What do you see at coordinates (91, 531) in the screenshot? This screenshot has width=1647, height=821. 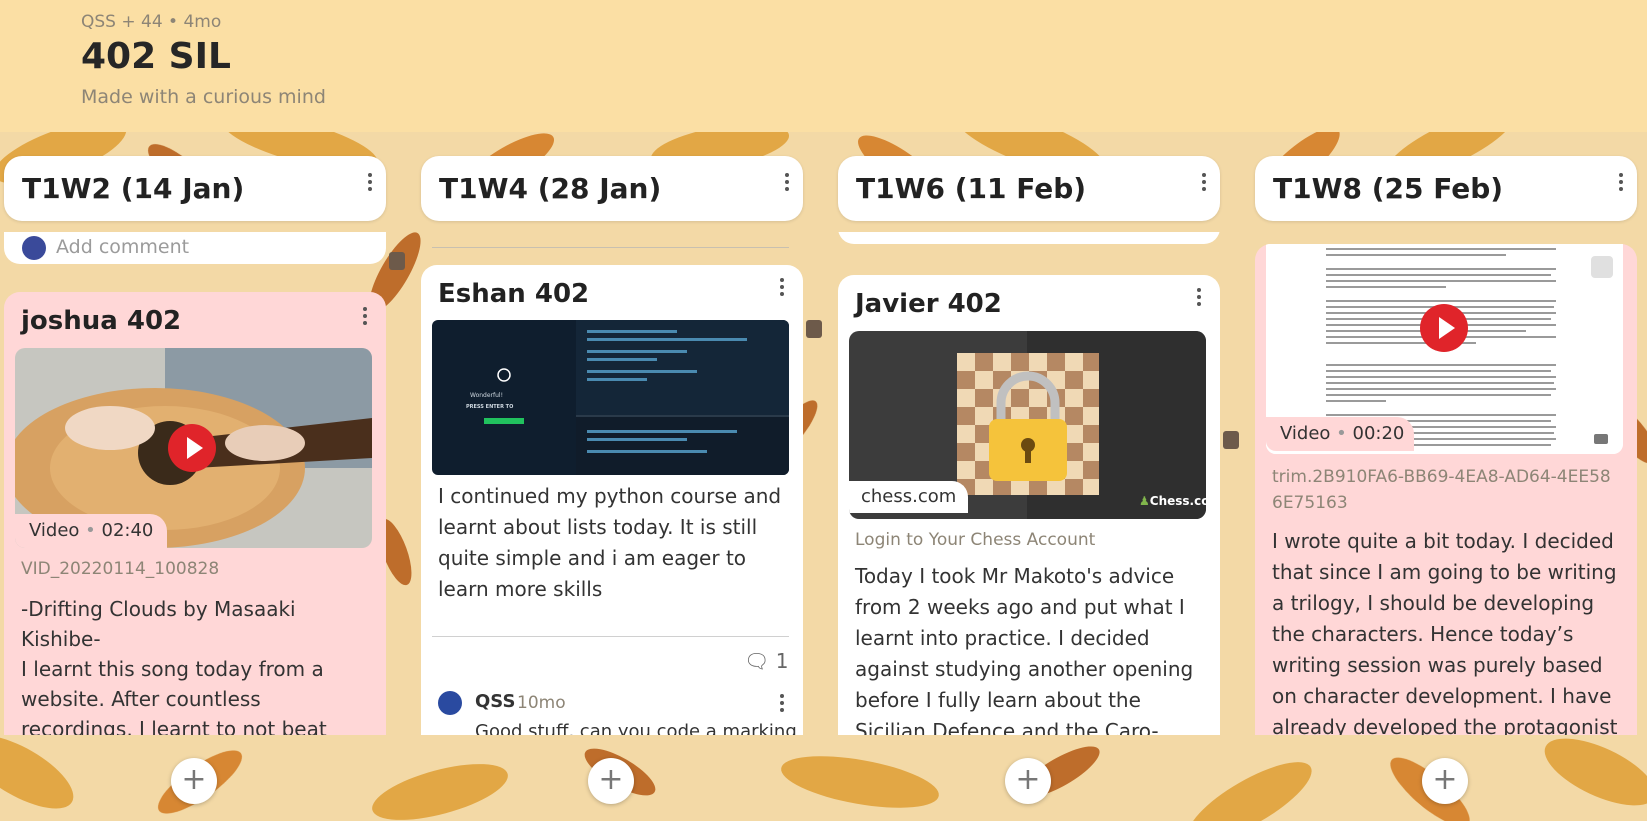 I see `video-duration-badge: Video • 02:40` at bounding box center [91, 531].